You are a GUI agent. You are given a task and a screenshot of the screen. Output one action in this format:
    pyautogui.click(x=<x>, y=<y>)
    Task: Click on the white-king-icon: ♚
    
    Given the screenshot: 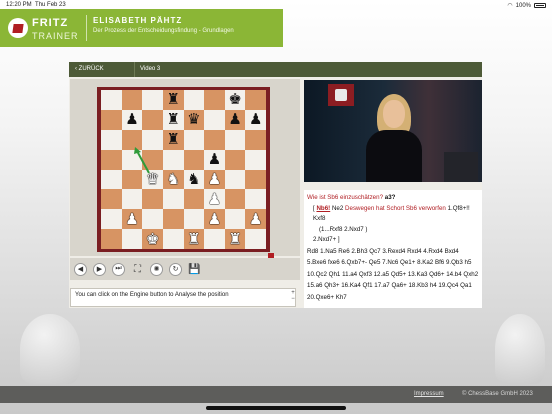 What is the action you would take?
    pyautogui.click(x=152, y=239)
    